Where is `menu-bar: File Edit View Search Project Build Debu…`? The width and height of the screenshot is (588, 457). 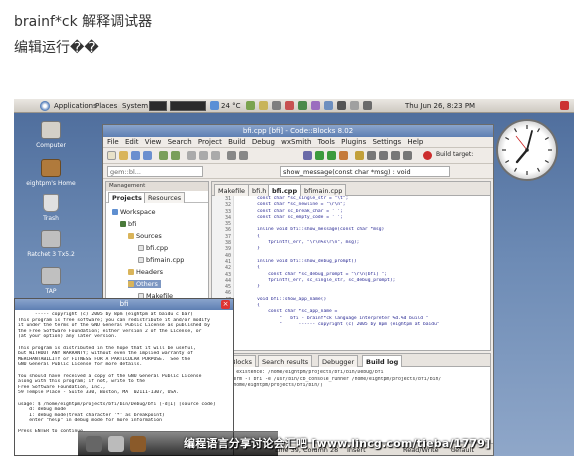
menu-bar: File Edit View Search Project Build Debu… is located at coordinates (298, 142).